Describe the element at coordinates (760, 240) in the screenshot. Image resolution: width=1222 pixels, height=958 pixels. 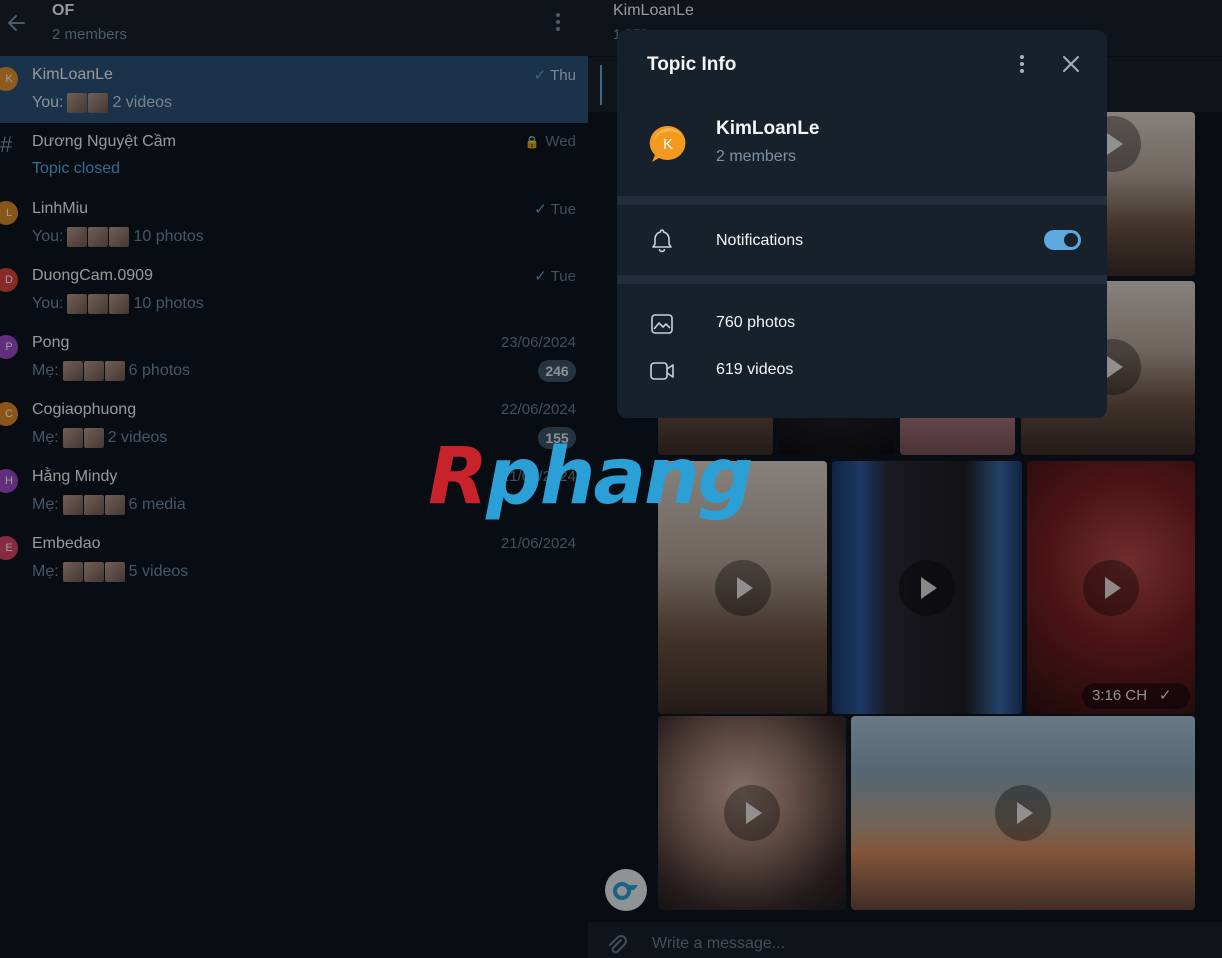
I see `notifications-label: Notifications` at that location.